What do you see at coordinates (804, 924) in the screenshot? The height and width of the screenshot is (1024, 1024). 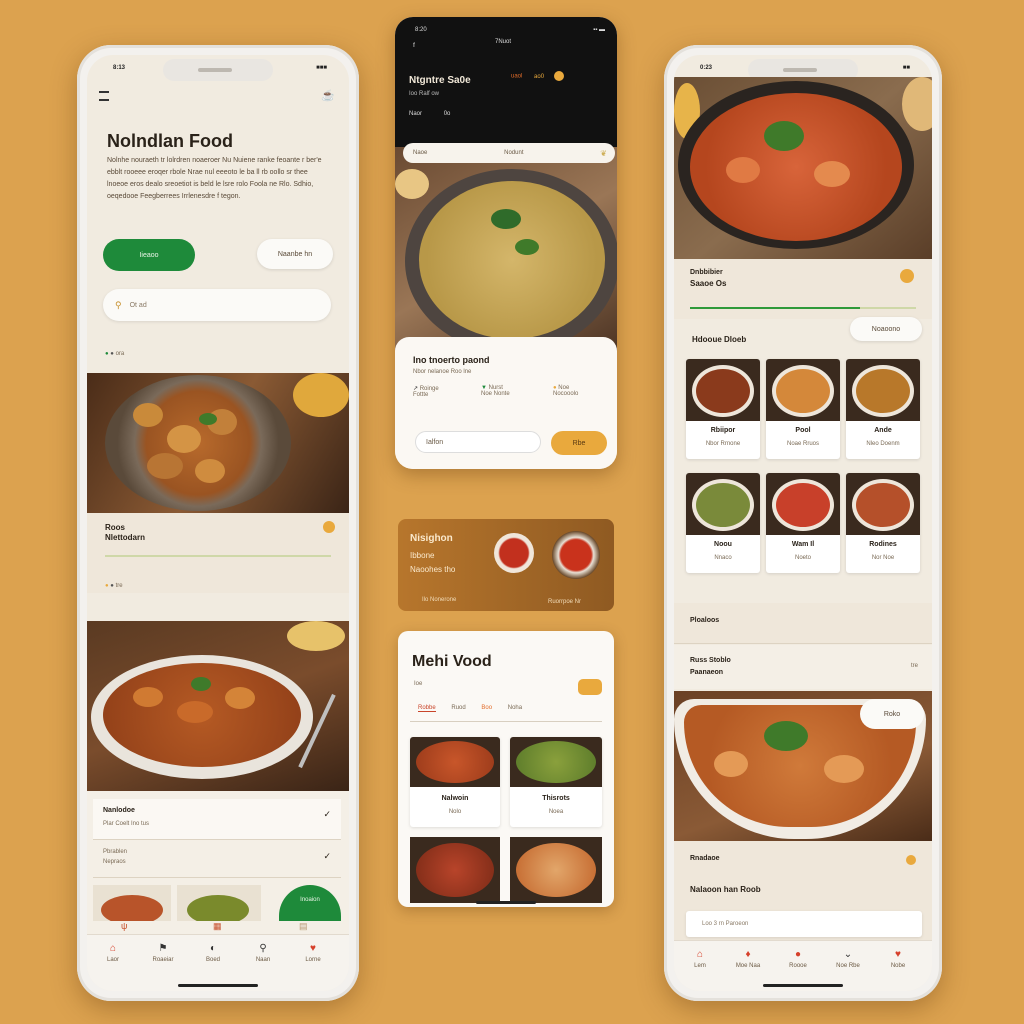 I see `search-input: Loo 3 rn Paroeon` at bounding box center [804, 924].